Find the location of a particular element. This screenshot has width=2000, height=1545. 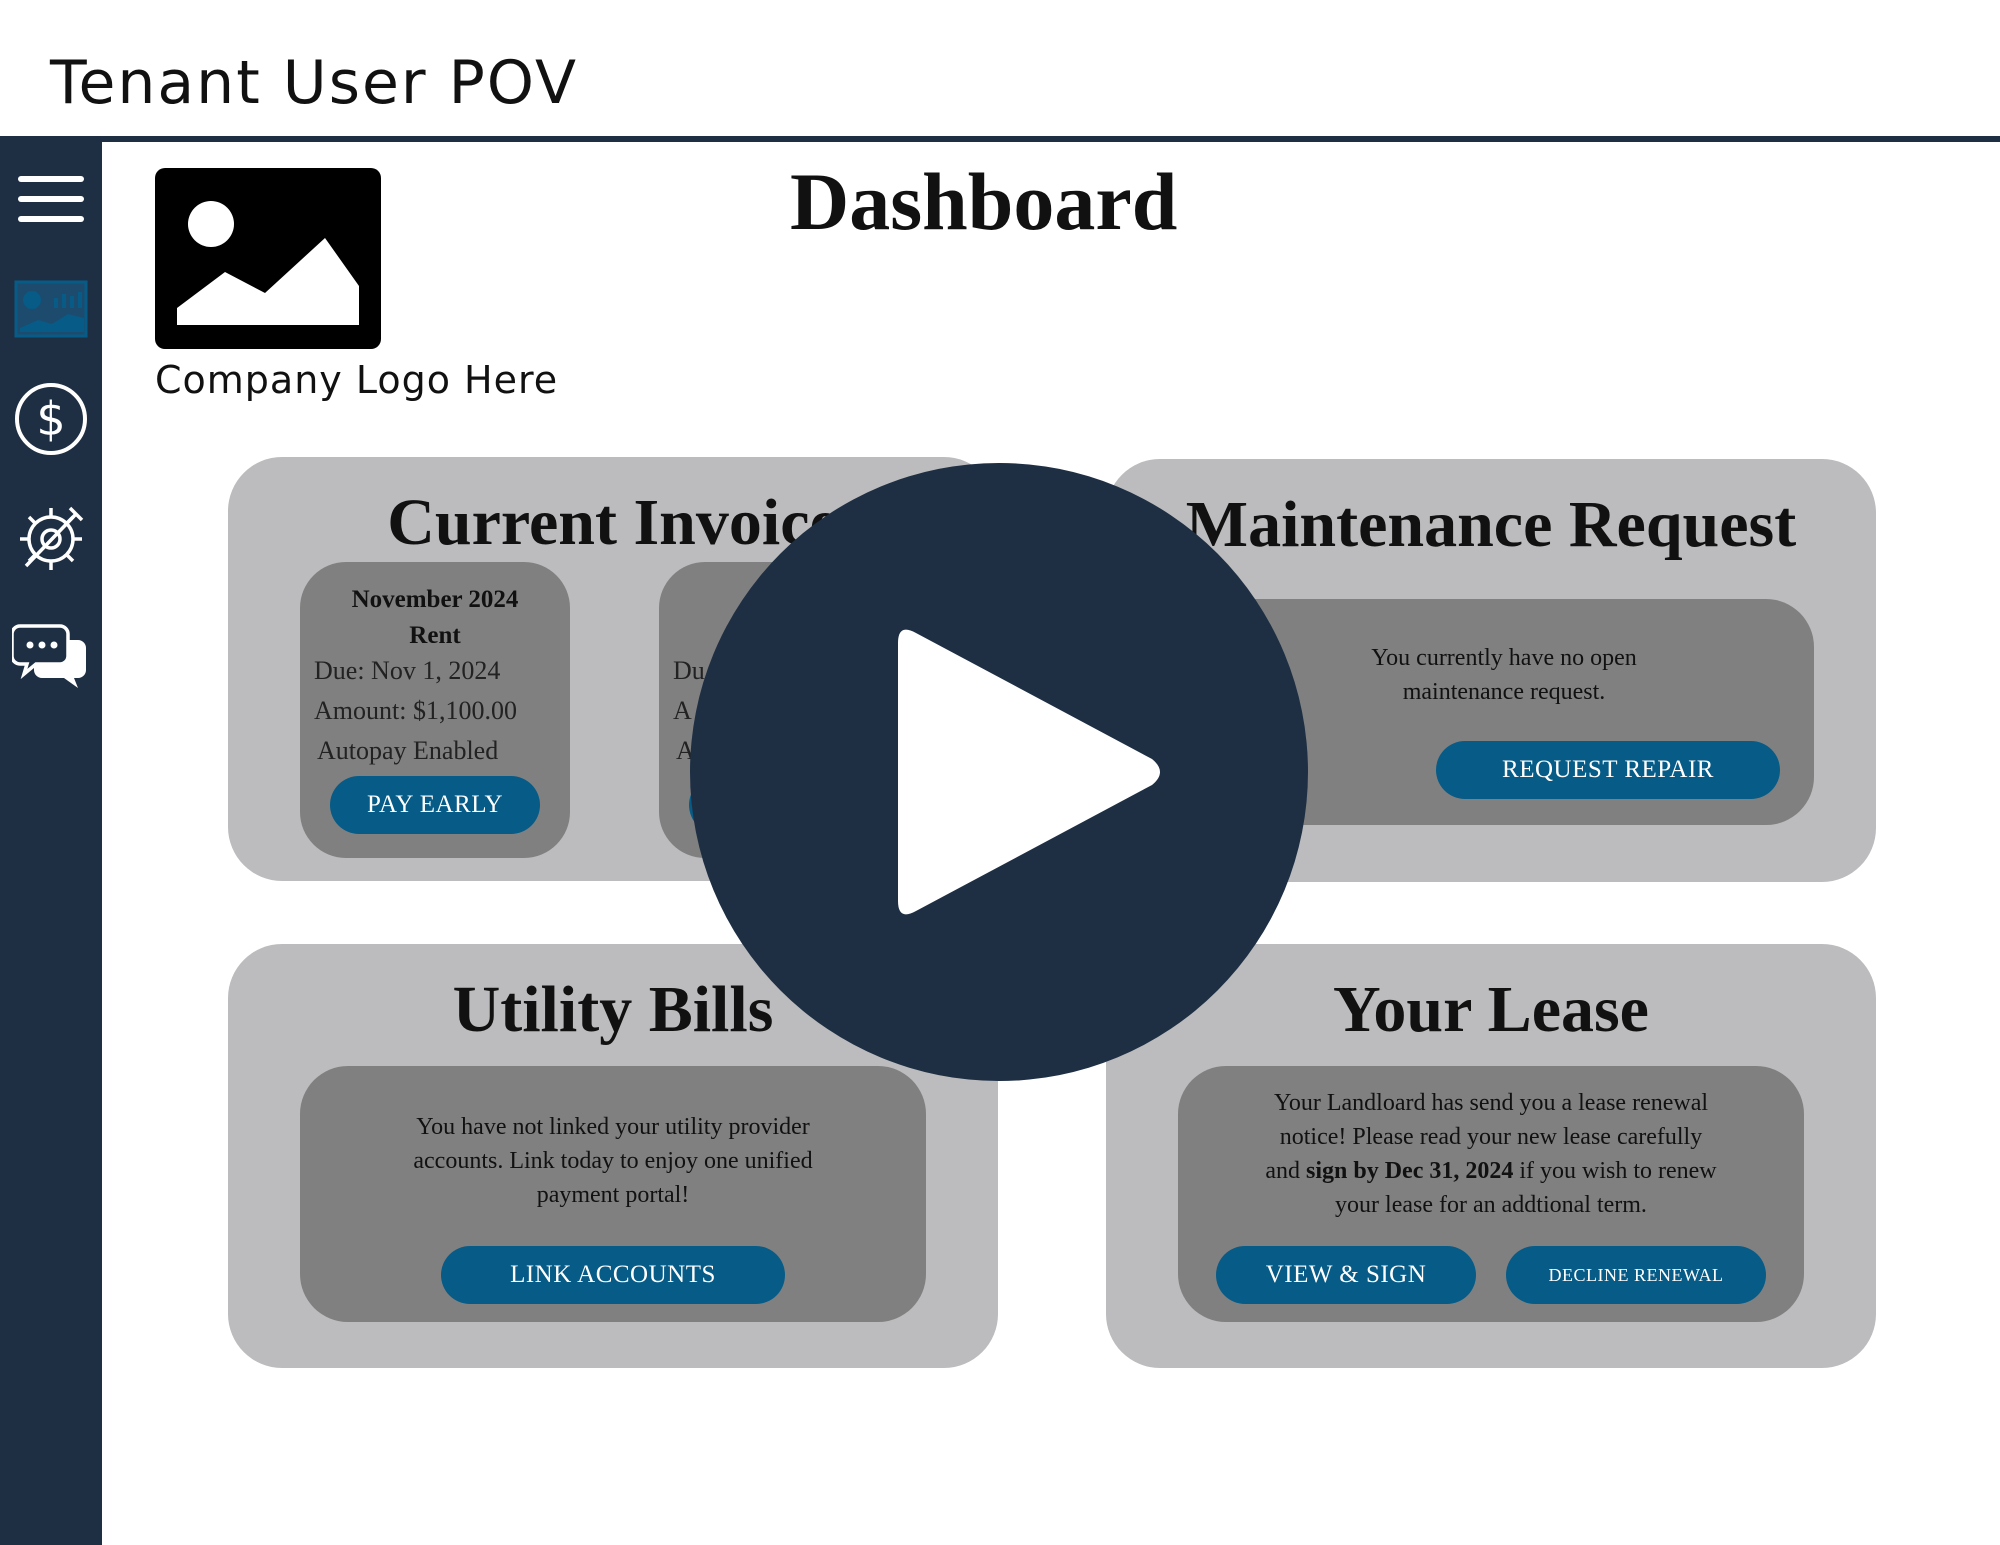

decline-renewal-button: DECLINE RENEWAL is located at coordinates (1636, 1275).